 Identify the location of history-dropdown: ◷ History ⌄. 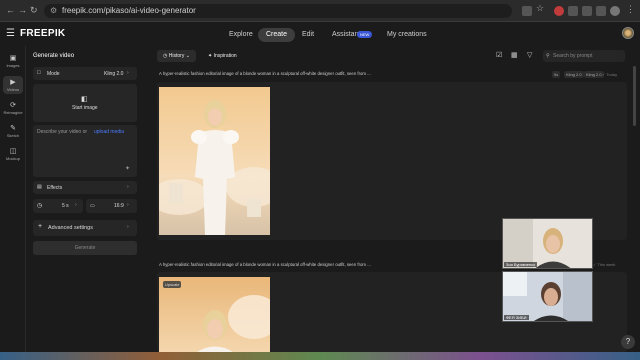
(176, 56).